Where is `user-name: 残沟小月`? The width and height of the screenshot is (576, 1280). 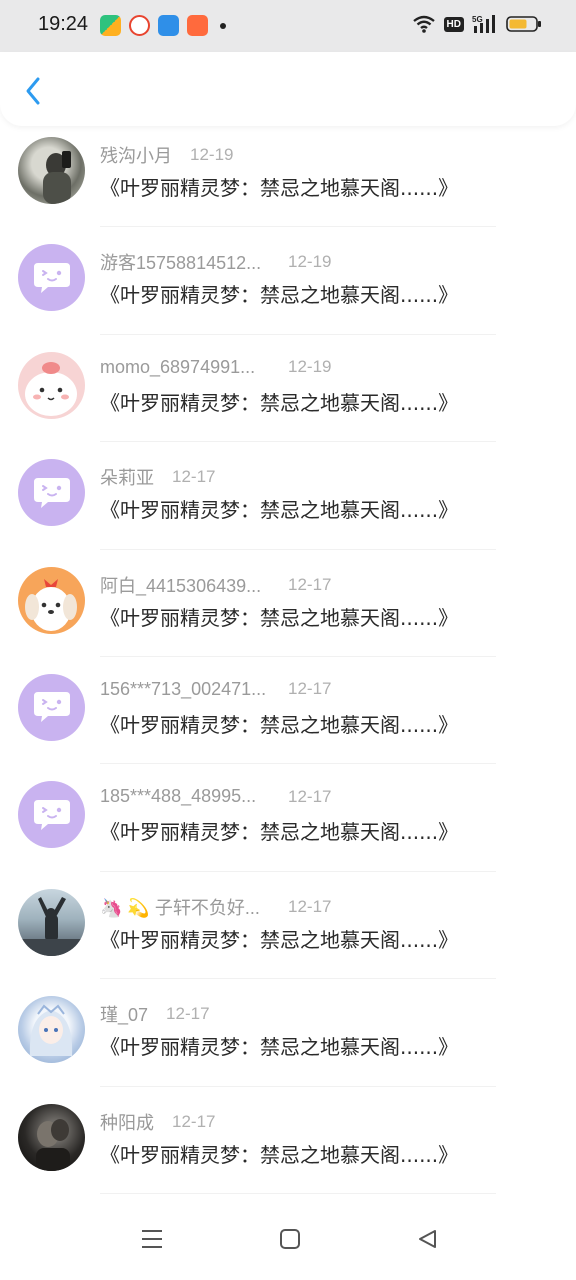
user-name: 残沟小月 is located at coordinates (136, 155).